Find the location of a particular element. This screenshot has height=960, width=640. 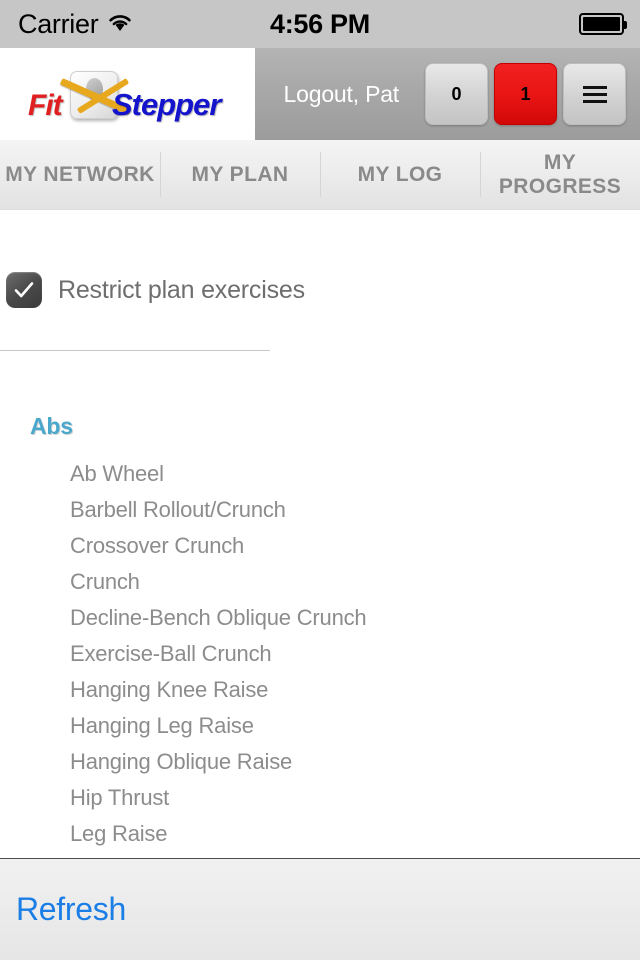

logout-link: Logout, Pat is located at coordinates (342, 94).